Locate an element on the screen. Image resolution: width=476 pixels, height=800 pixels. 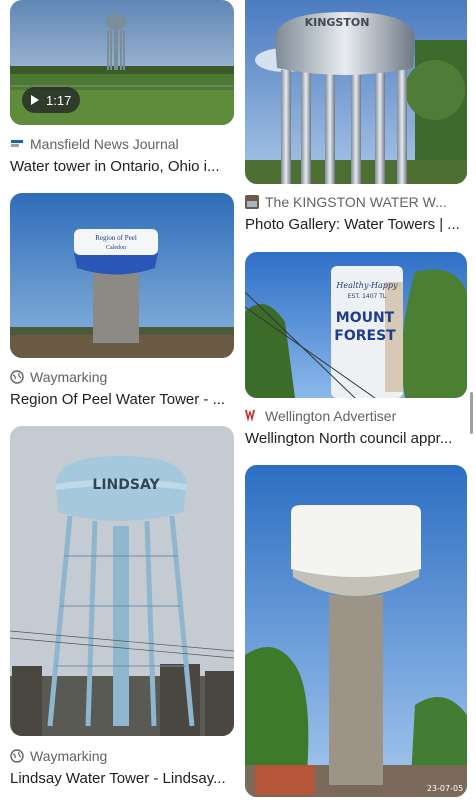
date-stamp: 23-07-05 is located at coordinates (445, 788).